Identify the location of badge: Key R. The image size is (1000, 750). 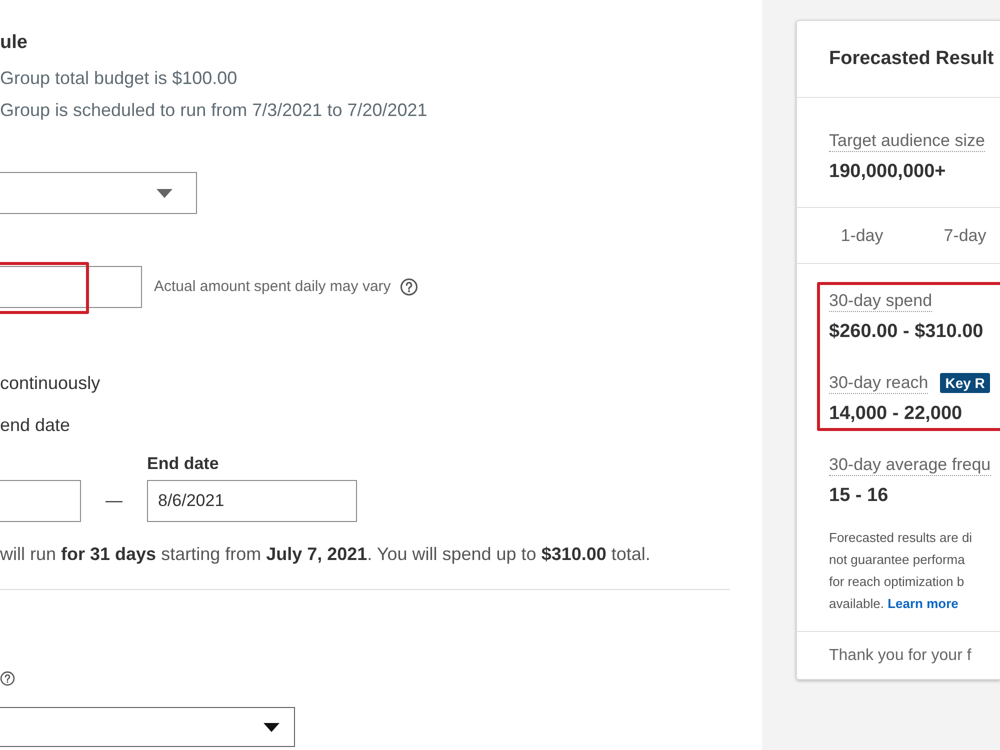
(965, 383).